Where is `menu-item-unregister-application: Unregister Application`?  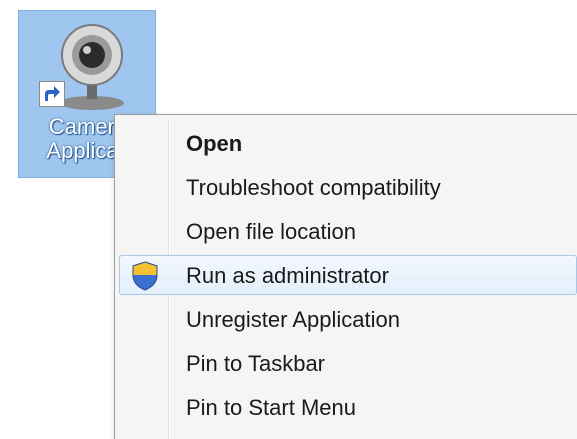
menu-item-unregister-application: Unregister Application is located at coordinates (348, 319).